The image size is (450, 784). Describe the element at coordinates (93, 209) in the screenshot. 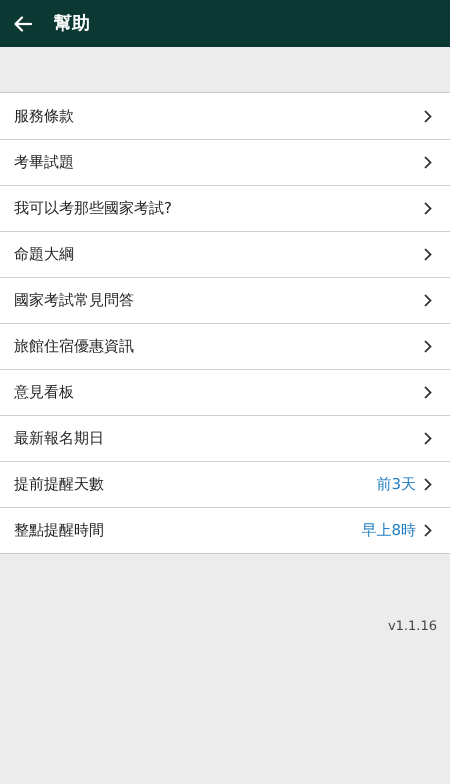

I see `item-label: 我可以考那些國家考試?` at that location.